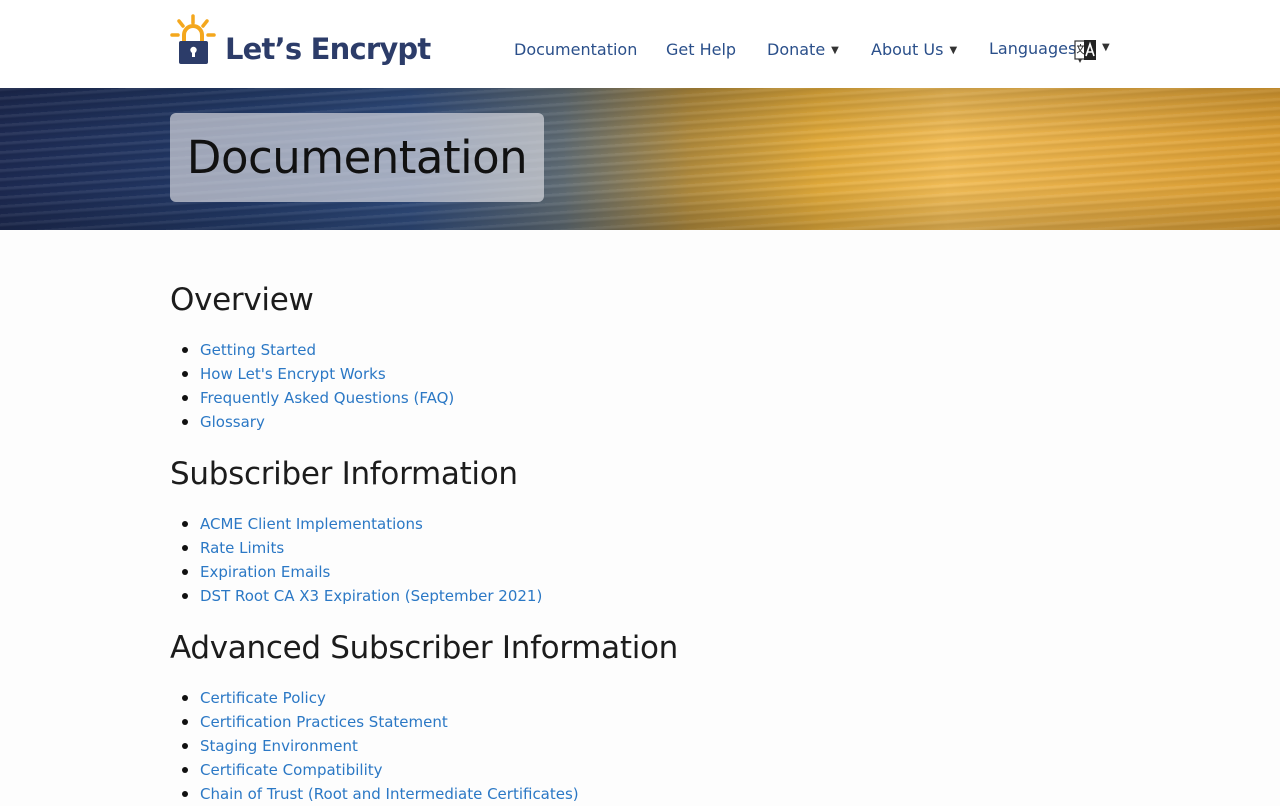 This screenshot has width=1280, height=806. What do you see at coordinates (424, 648) in the screenshot?
I see `section-heading-advanced-subscriber-info: Advanced Subscriber Information` at bounding box center [424, 648].